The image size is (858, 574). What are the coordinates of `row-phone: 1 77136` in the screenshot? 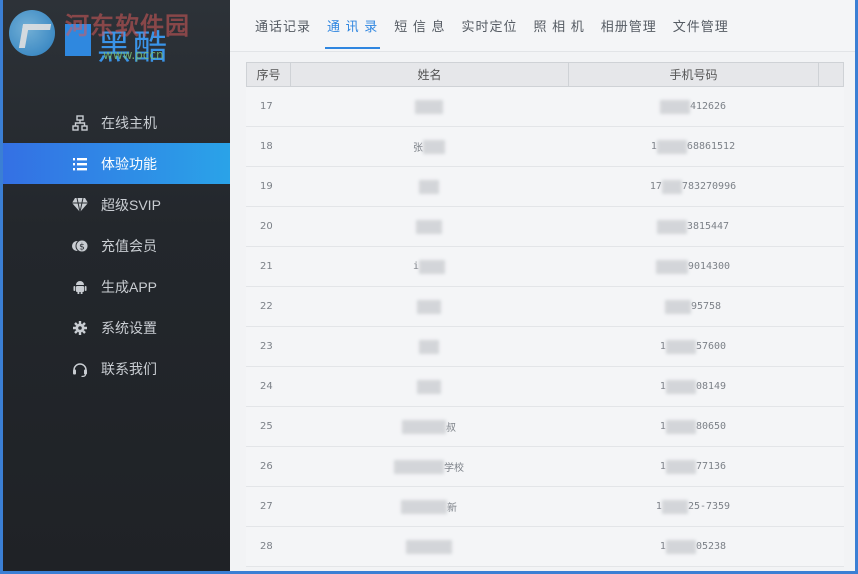 It's located at (693, 466).